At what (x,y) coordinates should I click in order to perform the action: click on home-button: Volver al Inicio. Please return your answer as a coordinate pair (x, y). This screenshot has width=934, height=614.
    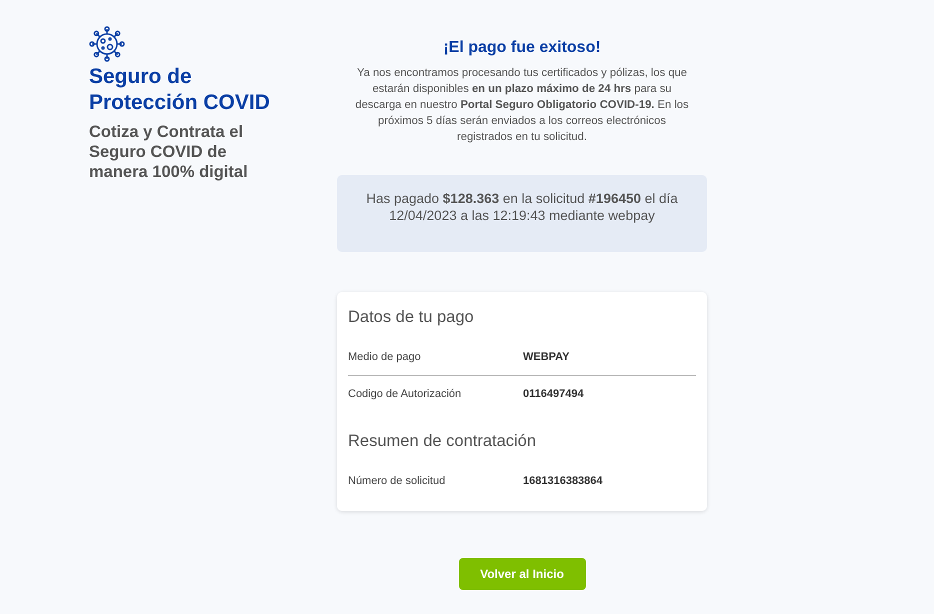
    Looking at the image, I should click on (522, 574).